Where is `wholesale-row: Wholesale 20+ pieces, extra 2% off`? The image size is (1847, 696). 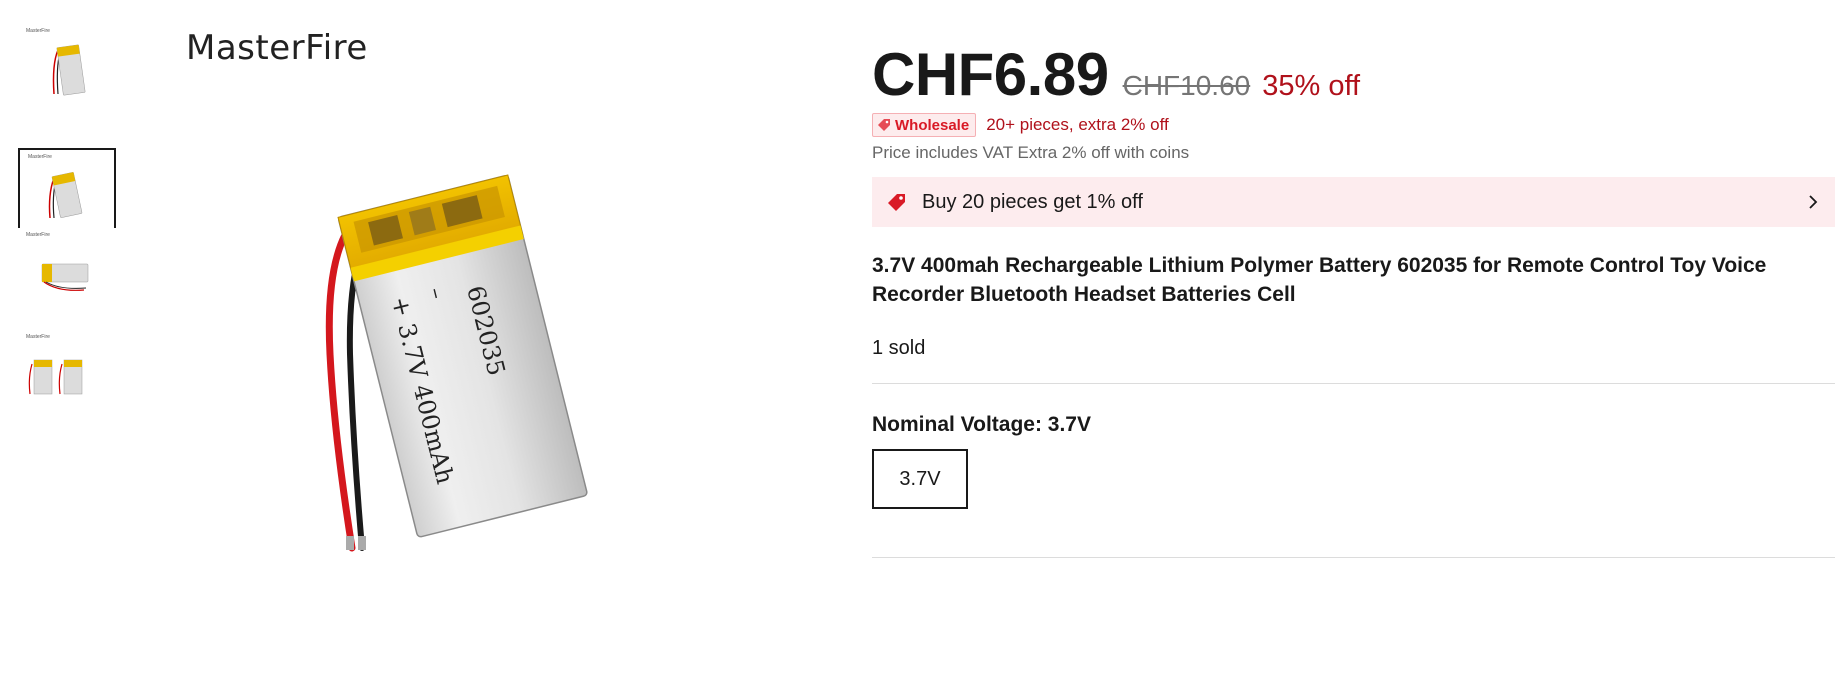 wholesale-row: Wholesale 20+ pieces, extra 2% off is located at coordinates (1353, 125).